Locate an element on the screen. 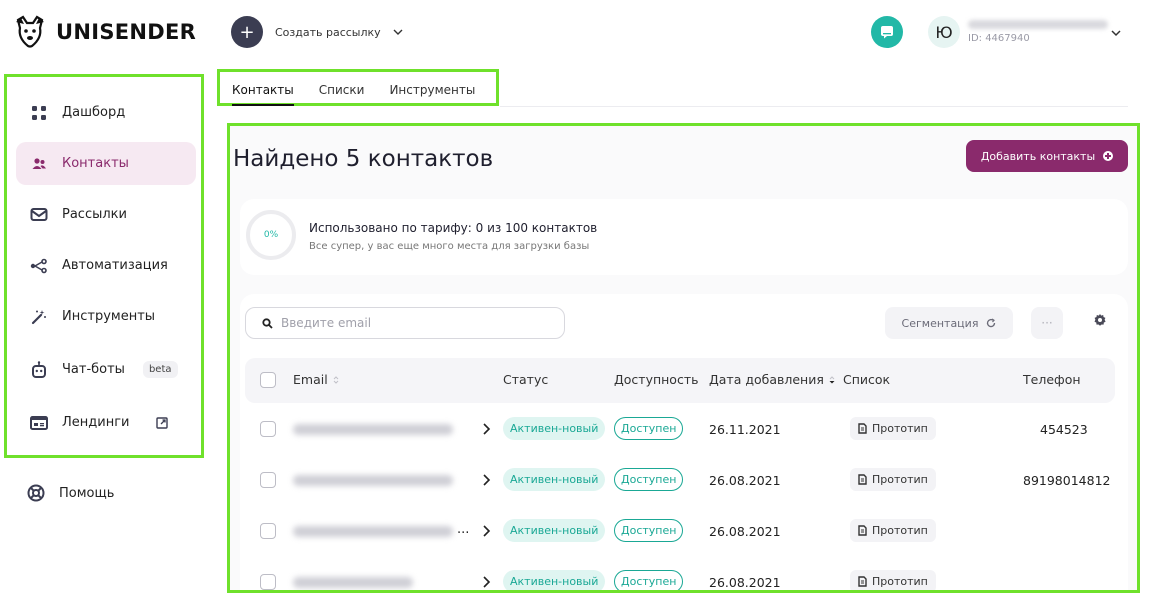 The width and height of the screenshot is (1152, 598). sidebar-item-landings: Лендинги is located at coordinates (106, 422).